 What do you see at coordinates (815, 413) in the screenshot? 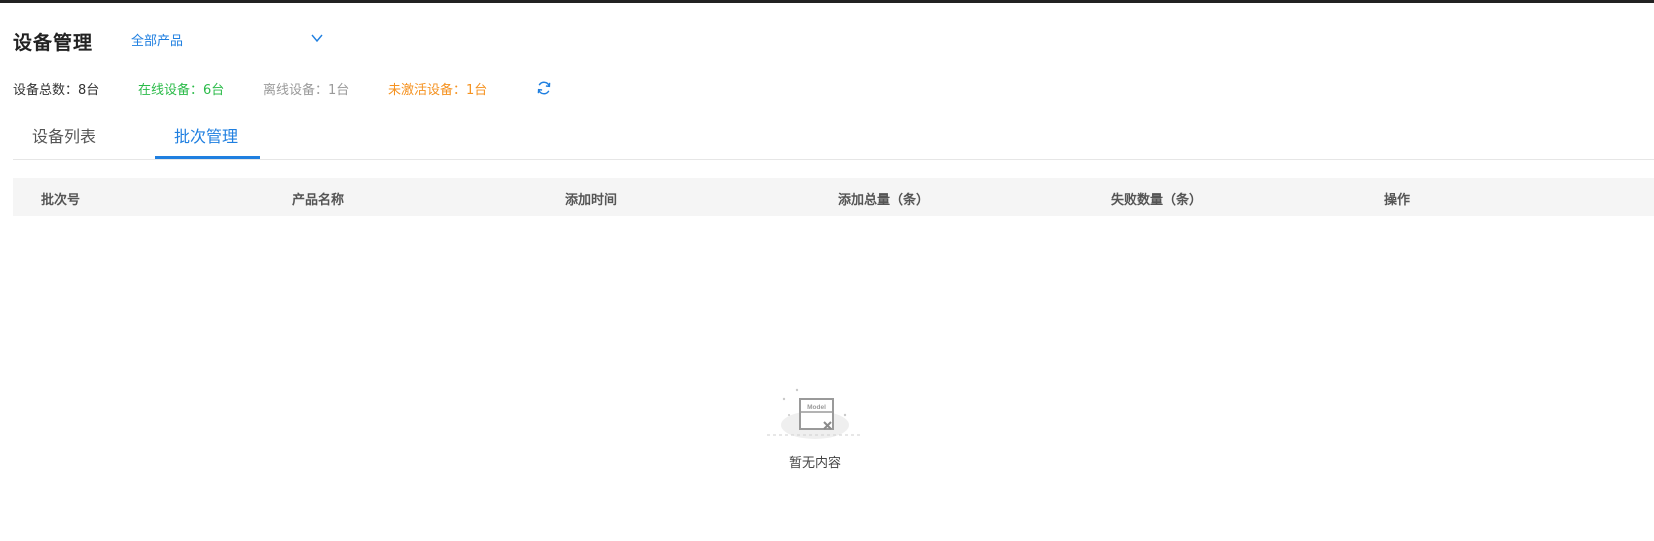
I see `empty-box-icon: Model` at bounding box center [815, 413].